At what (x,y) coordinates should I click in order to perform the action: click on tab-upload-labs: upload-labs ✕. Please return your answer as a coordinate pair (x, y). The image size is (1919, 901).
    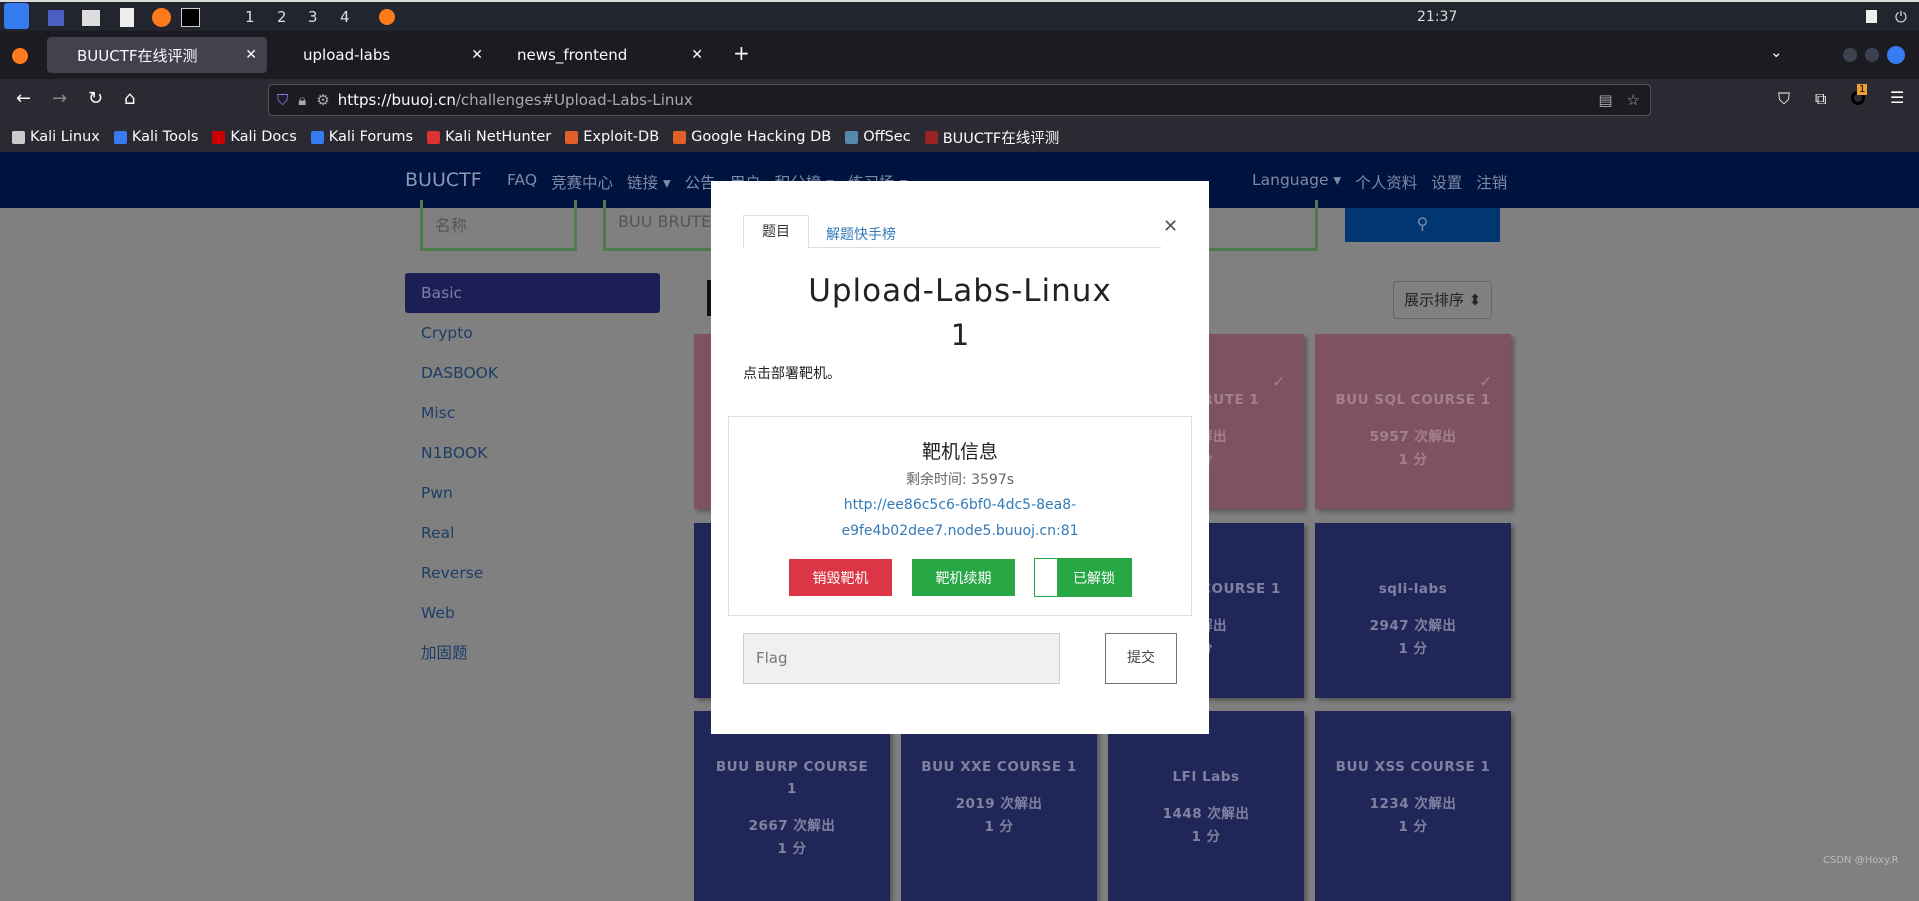
    Looking at the image, I should click on (383, 55).